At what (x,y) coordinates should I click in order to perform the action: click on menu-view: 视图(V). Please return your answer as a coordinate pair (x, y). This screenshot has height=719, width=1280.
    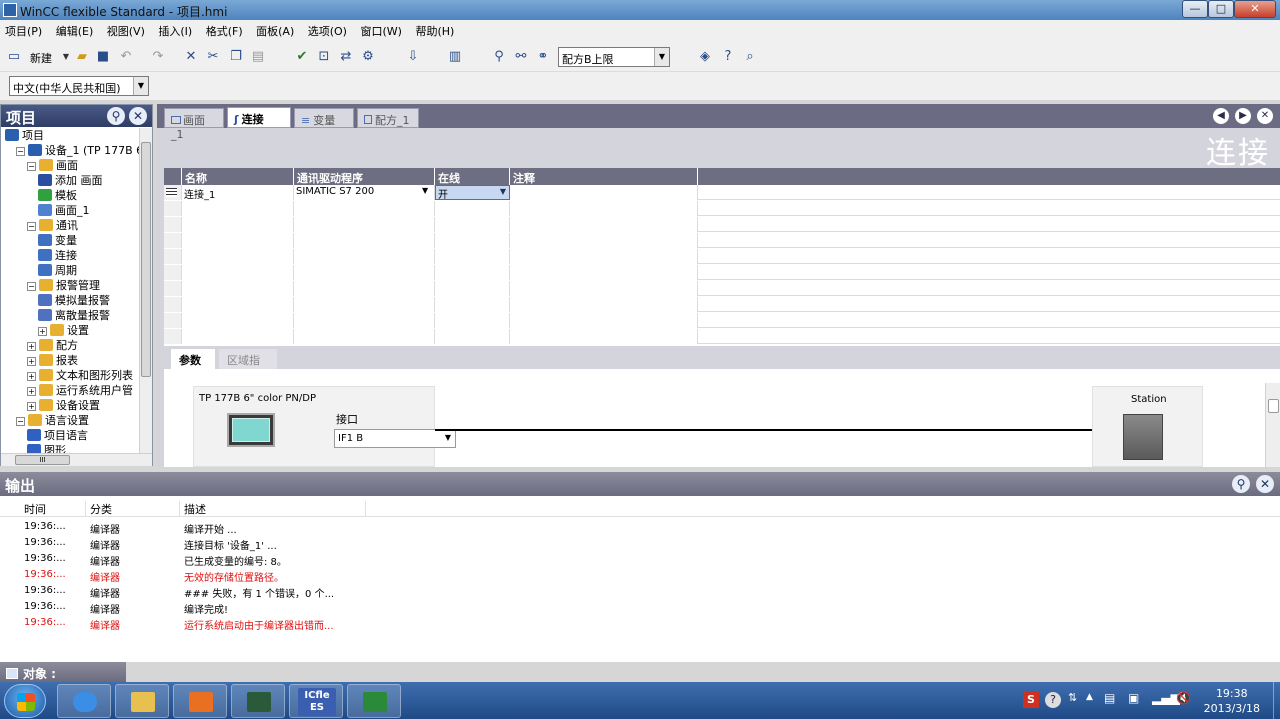
    Looking at the image, I should click on (126, 29).